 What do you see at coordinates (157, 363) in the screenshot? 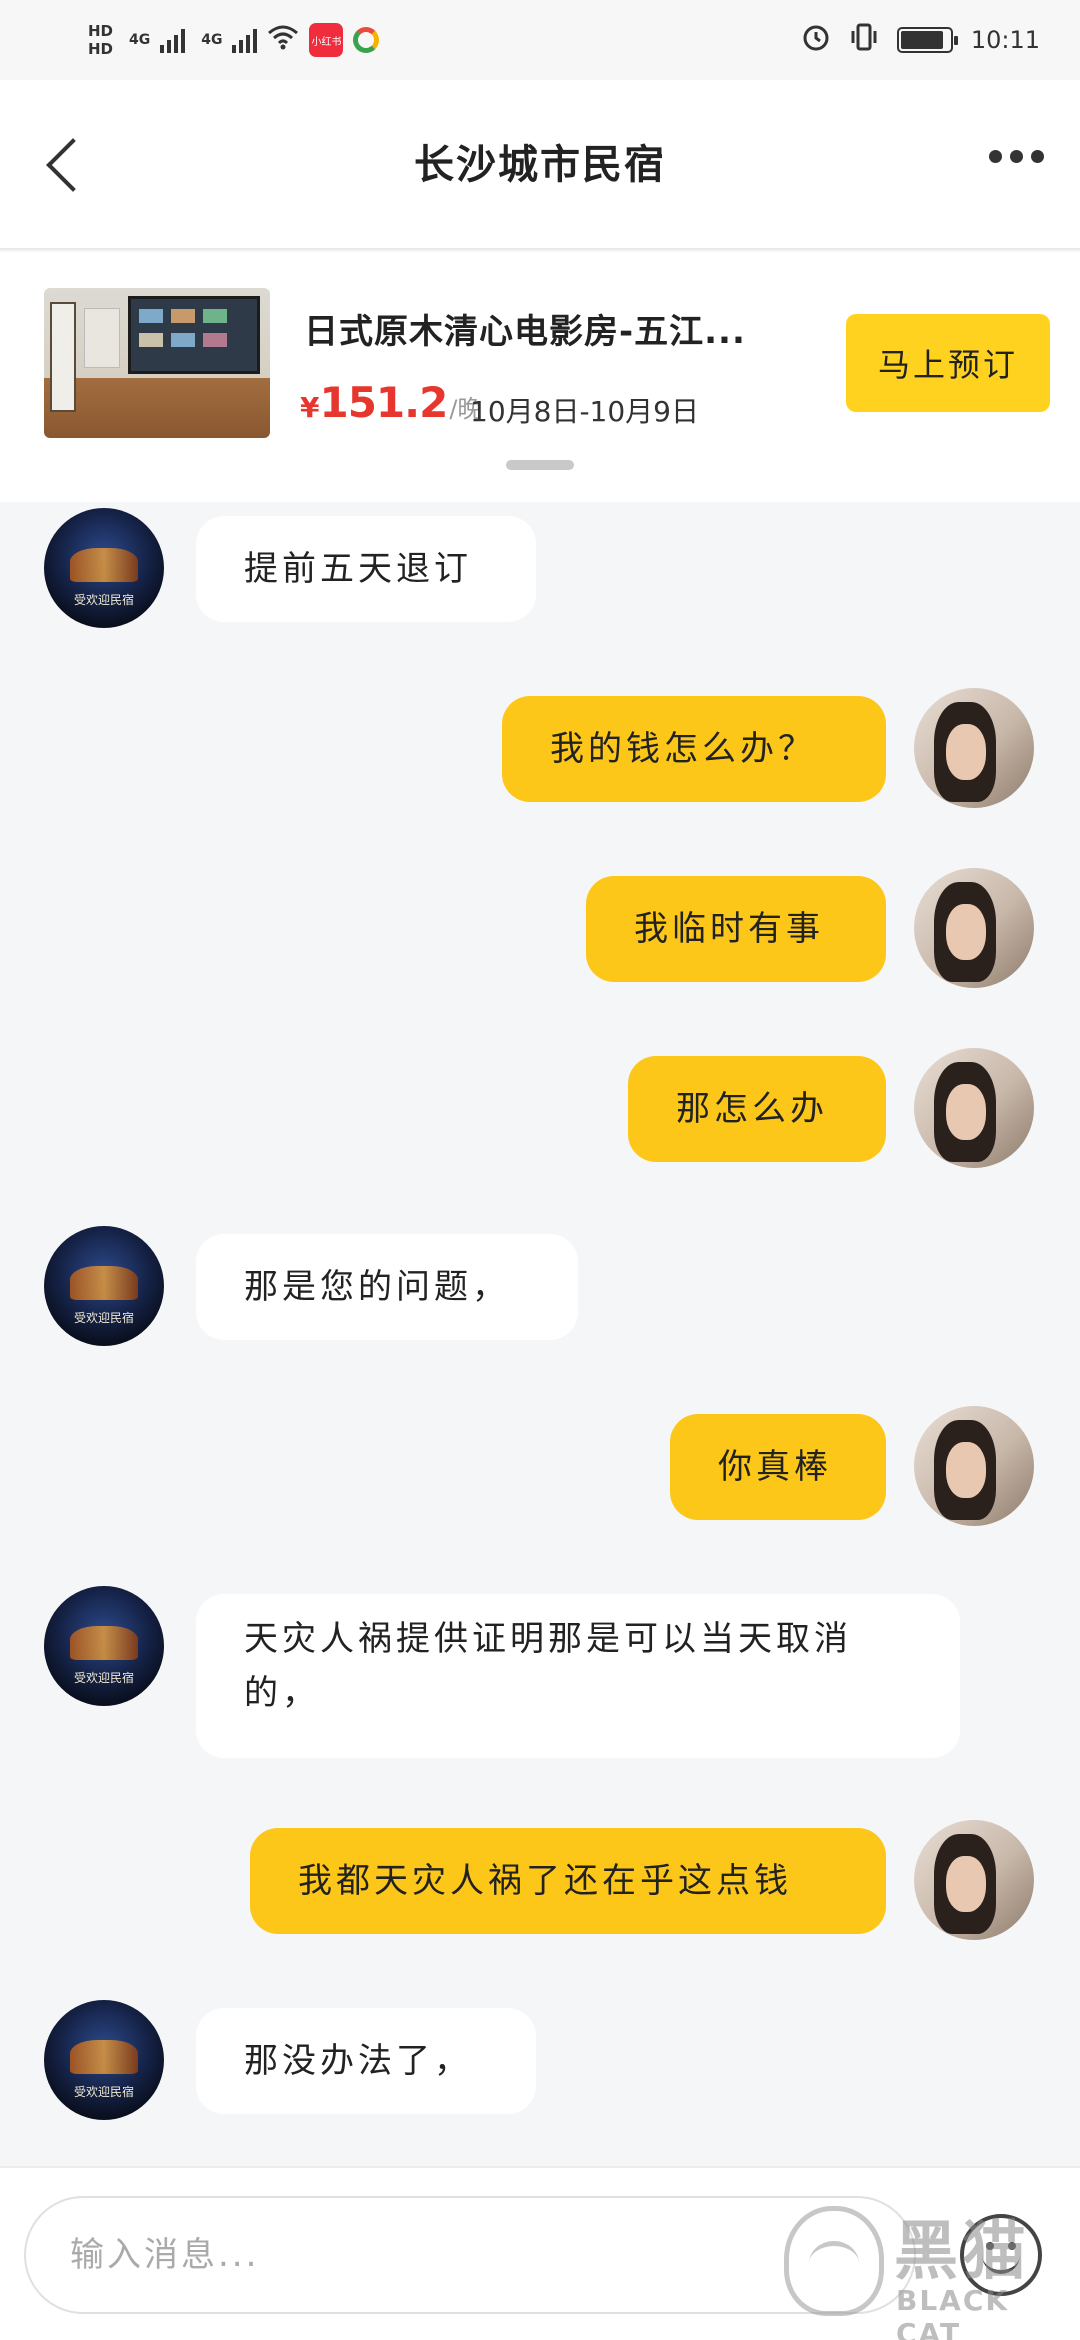
I see `listing-thumbnail` at bounding box center [157, 363].